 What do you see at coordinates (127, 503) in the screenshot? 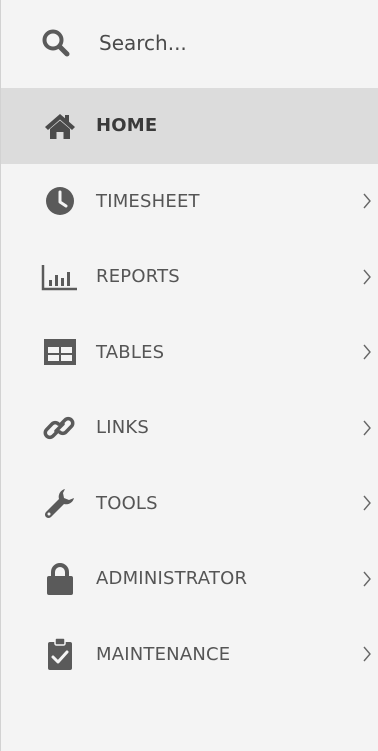
I see `nav-item-label: TOOLS` at bounding box center [127, 503].